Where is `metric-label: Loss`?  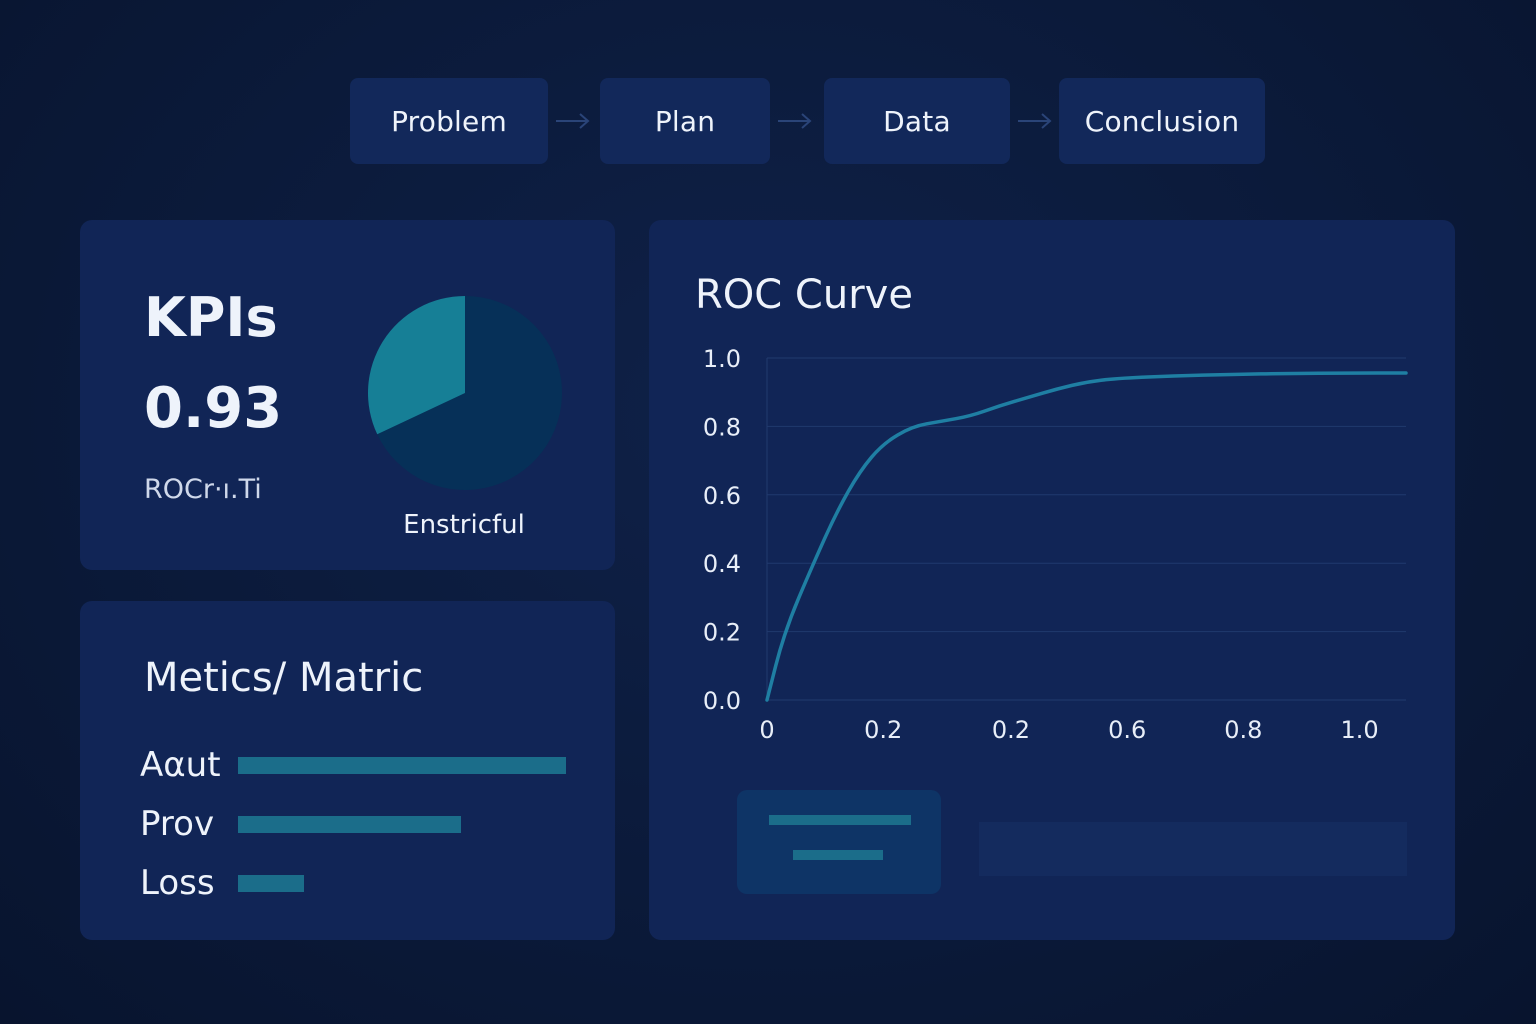 metric-label: Loss is located at coordinates (177, 883).